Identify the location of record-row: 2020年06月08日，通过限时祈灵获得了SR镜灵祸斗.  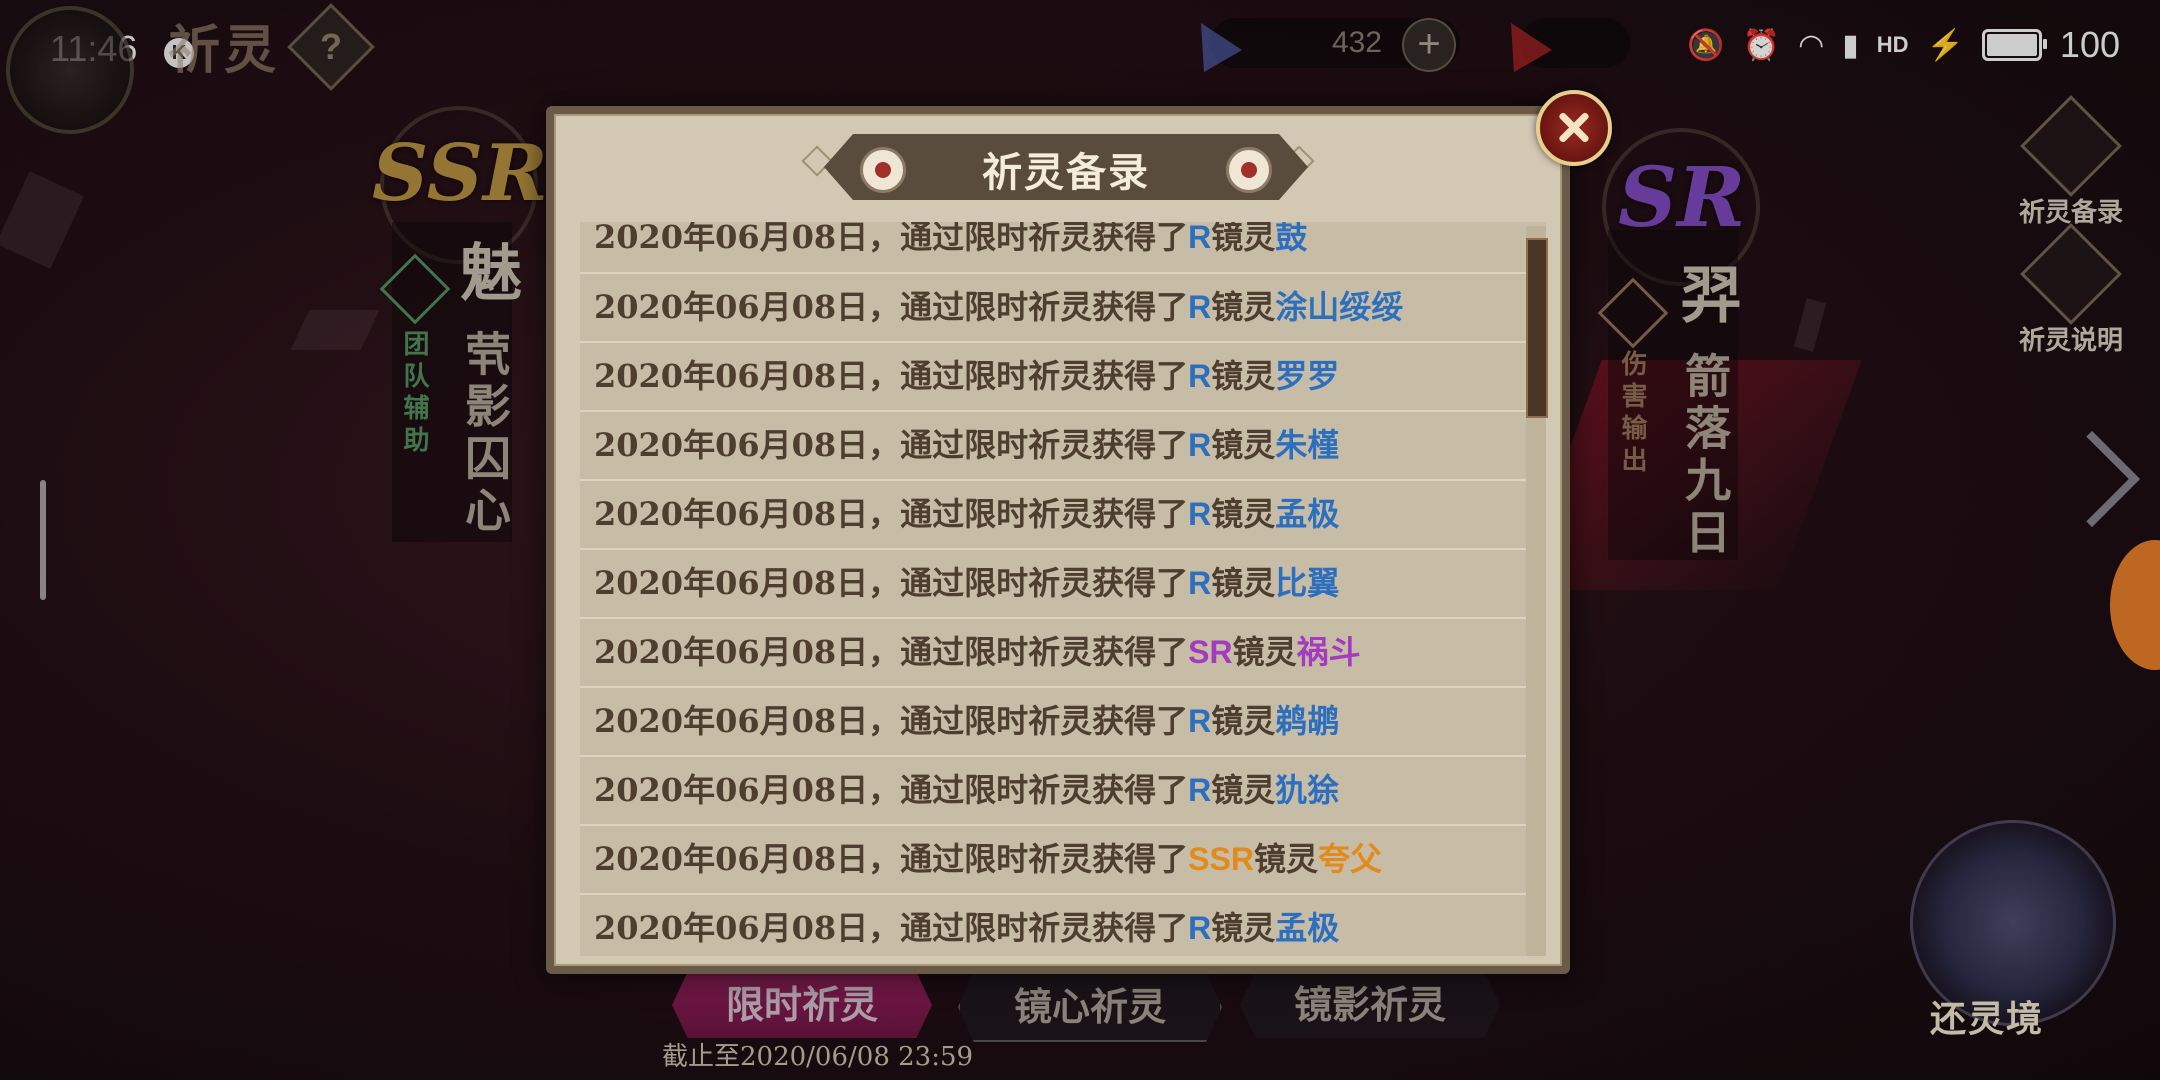
(1063, 653).